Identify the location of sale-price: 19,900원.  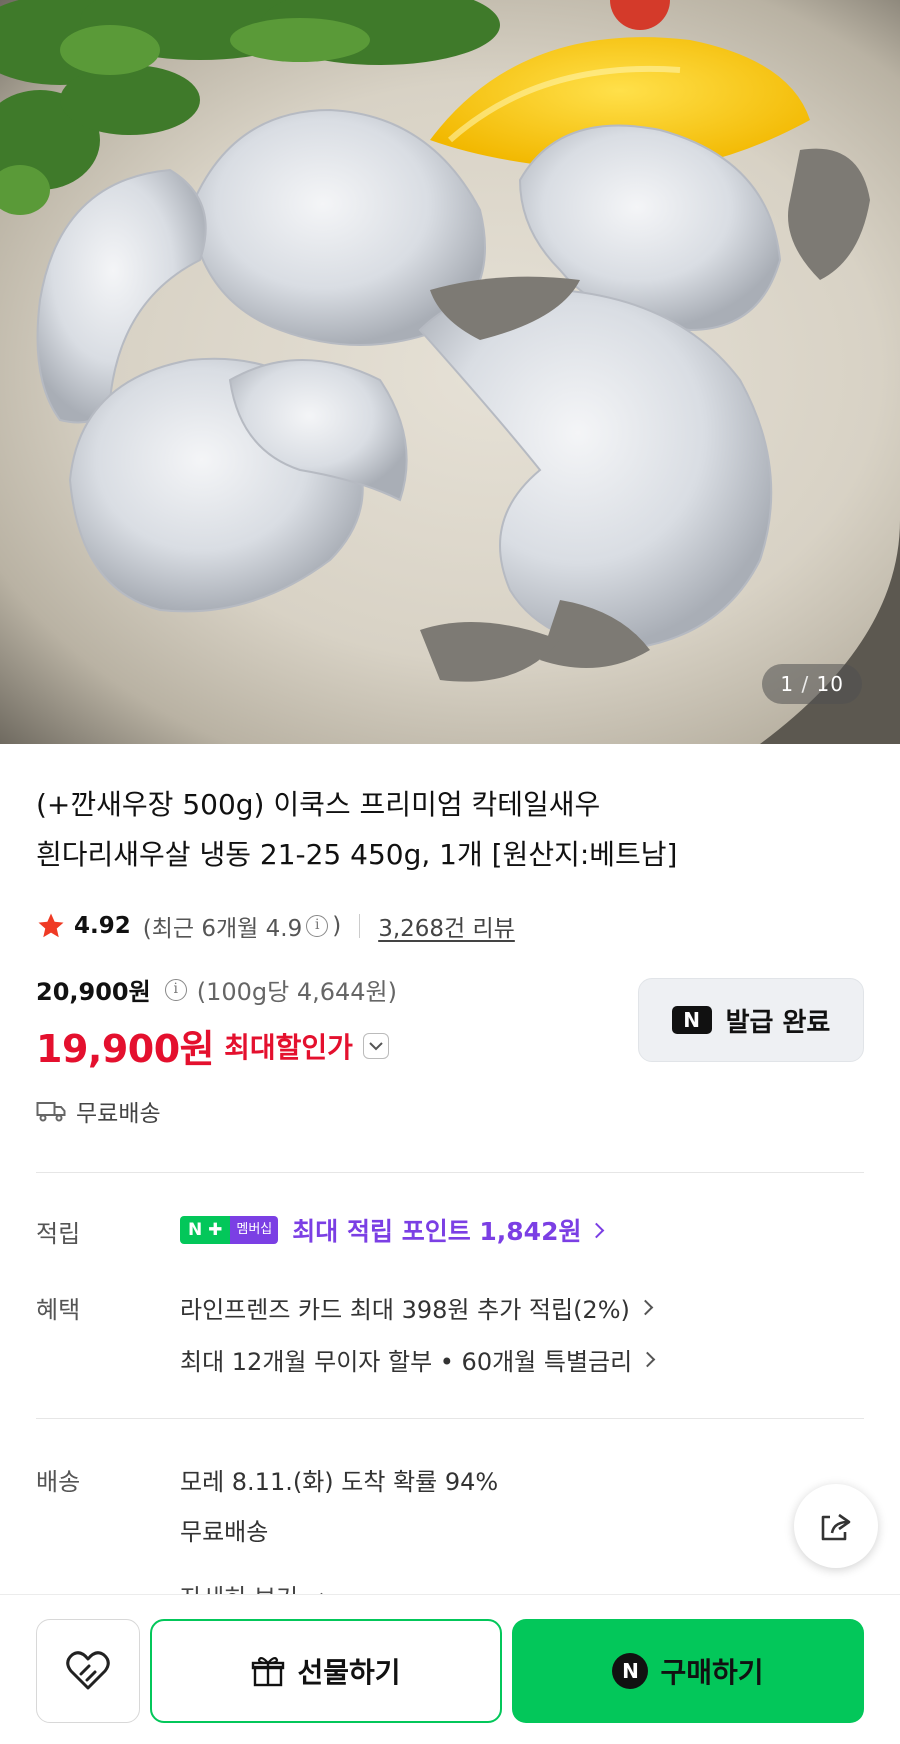
(125, 1049).